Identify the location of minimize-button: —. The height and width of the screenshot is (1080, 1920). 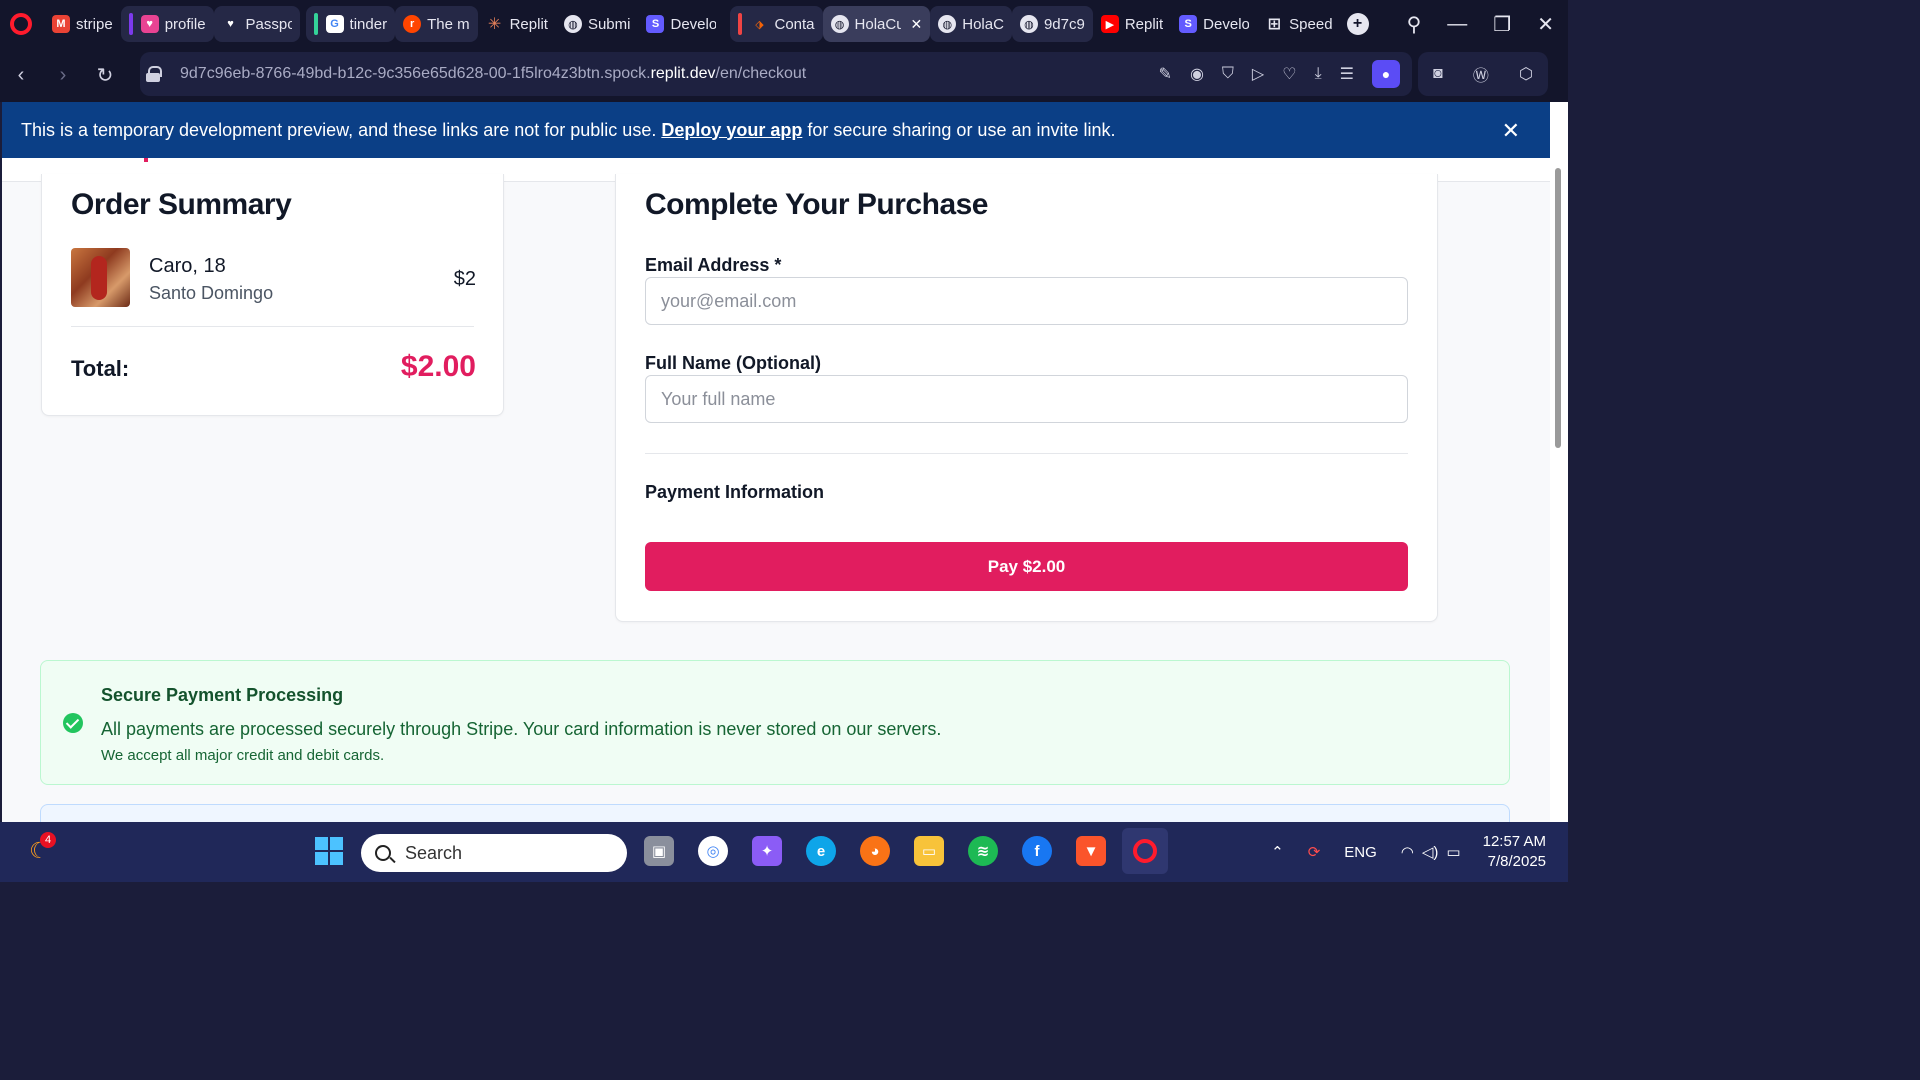
(1457, 24).